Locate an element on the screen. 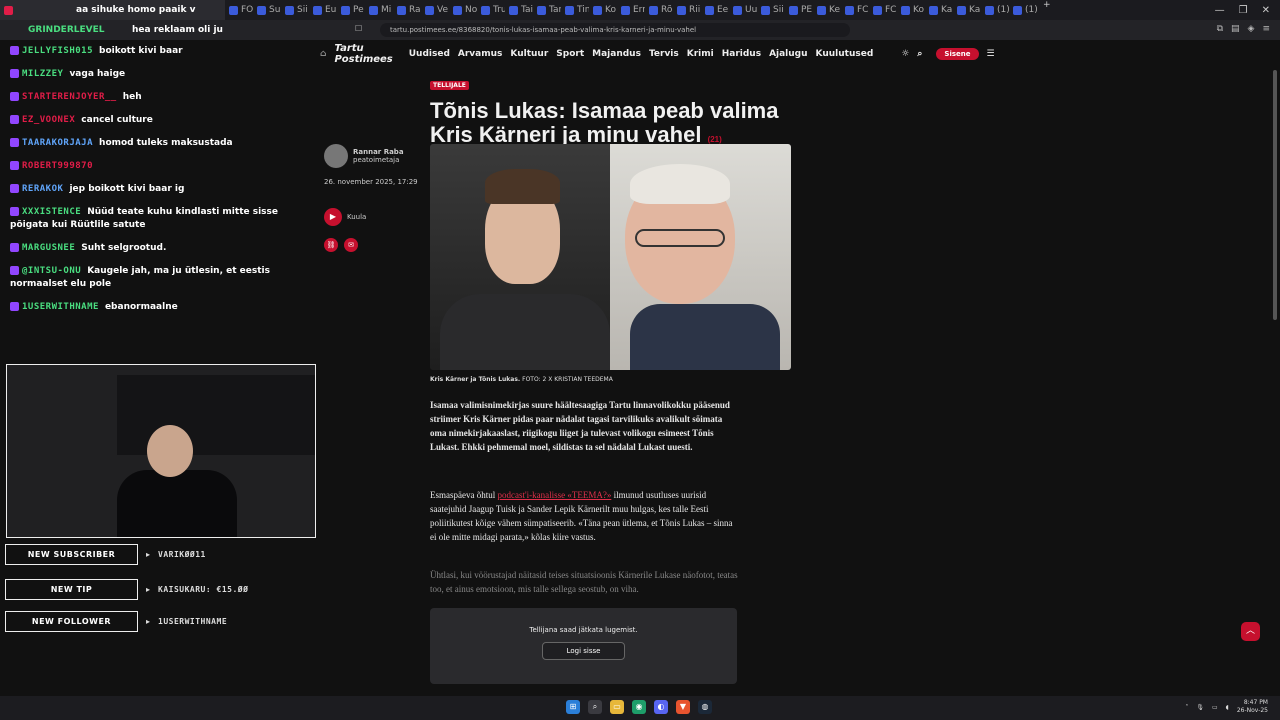  brave-icon: ▼ is located at coordinates (683, 707).